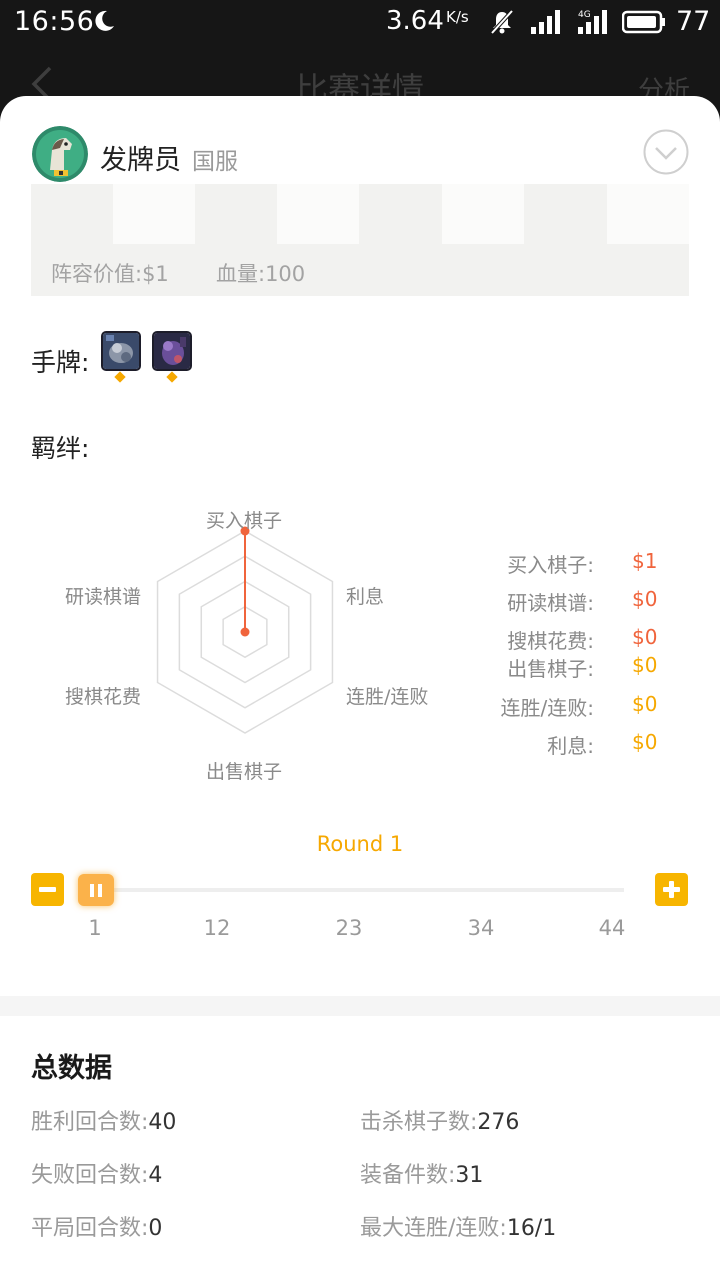 This screenshot has height=1280, width=720. I want to click on hand-label: 手牌:, so click(60, 362).